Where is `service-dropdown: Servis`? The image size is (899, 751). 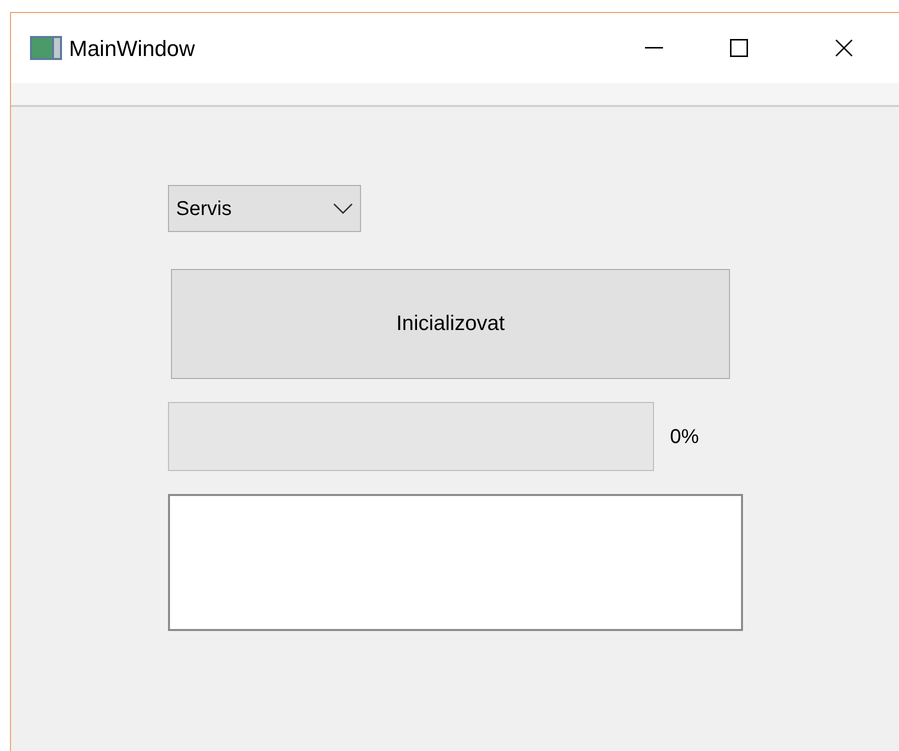 service-dropdown: Servis is located at coordinates (264, 208).